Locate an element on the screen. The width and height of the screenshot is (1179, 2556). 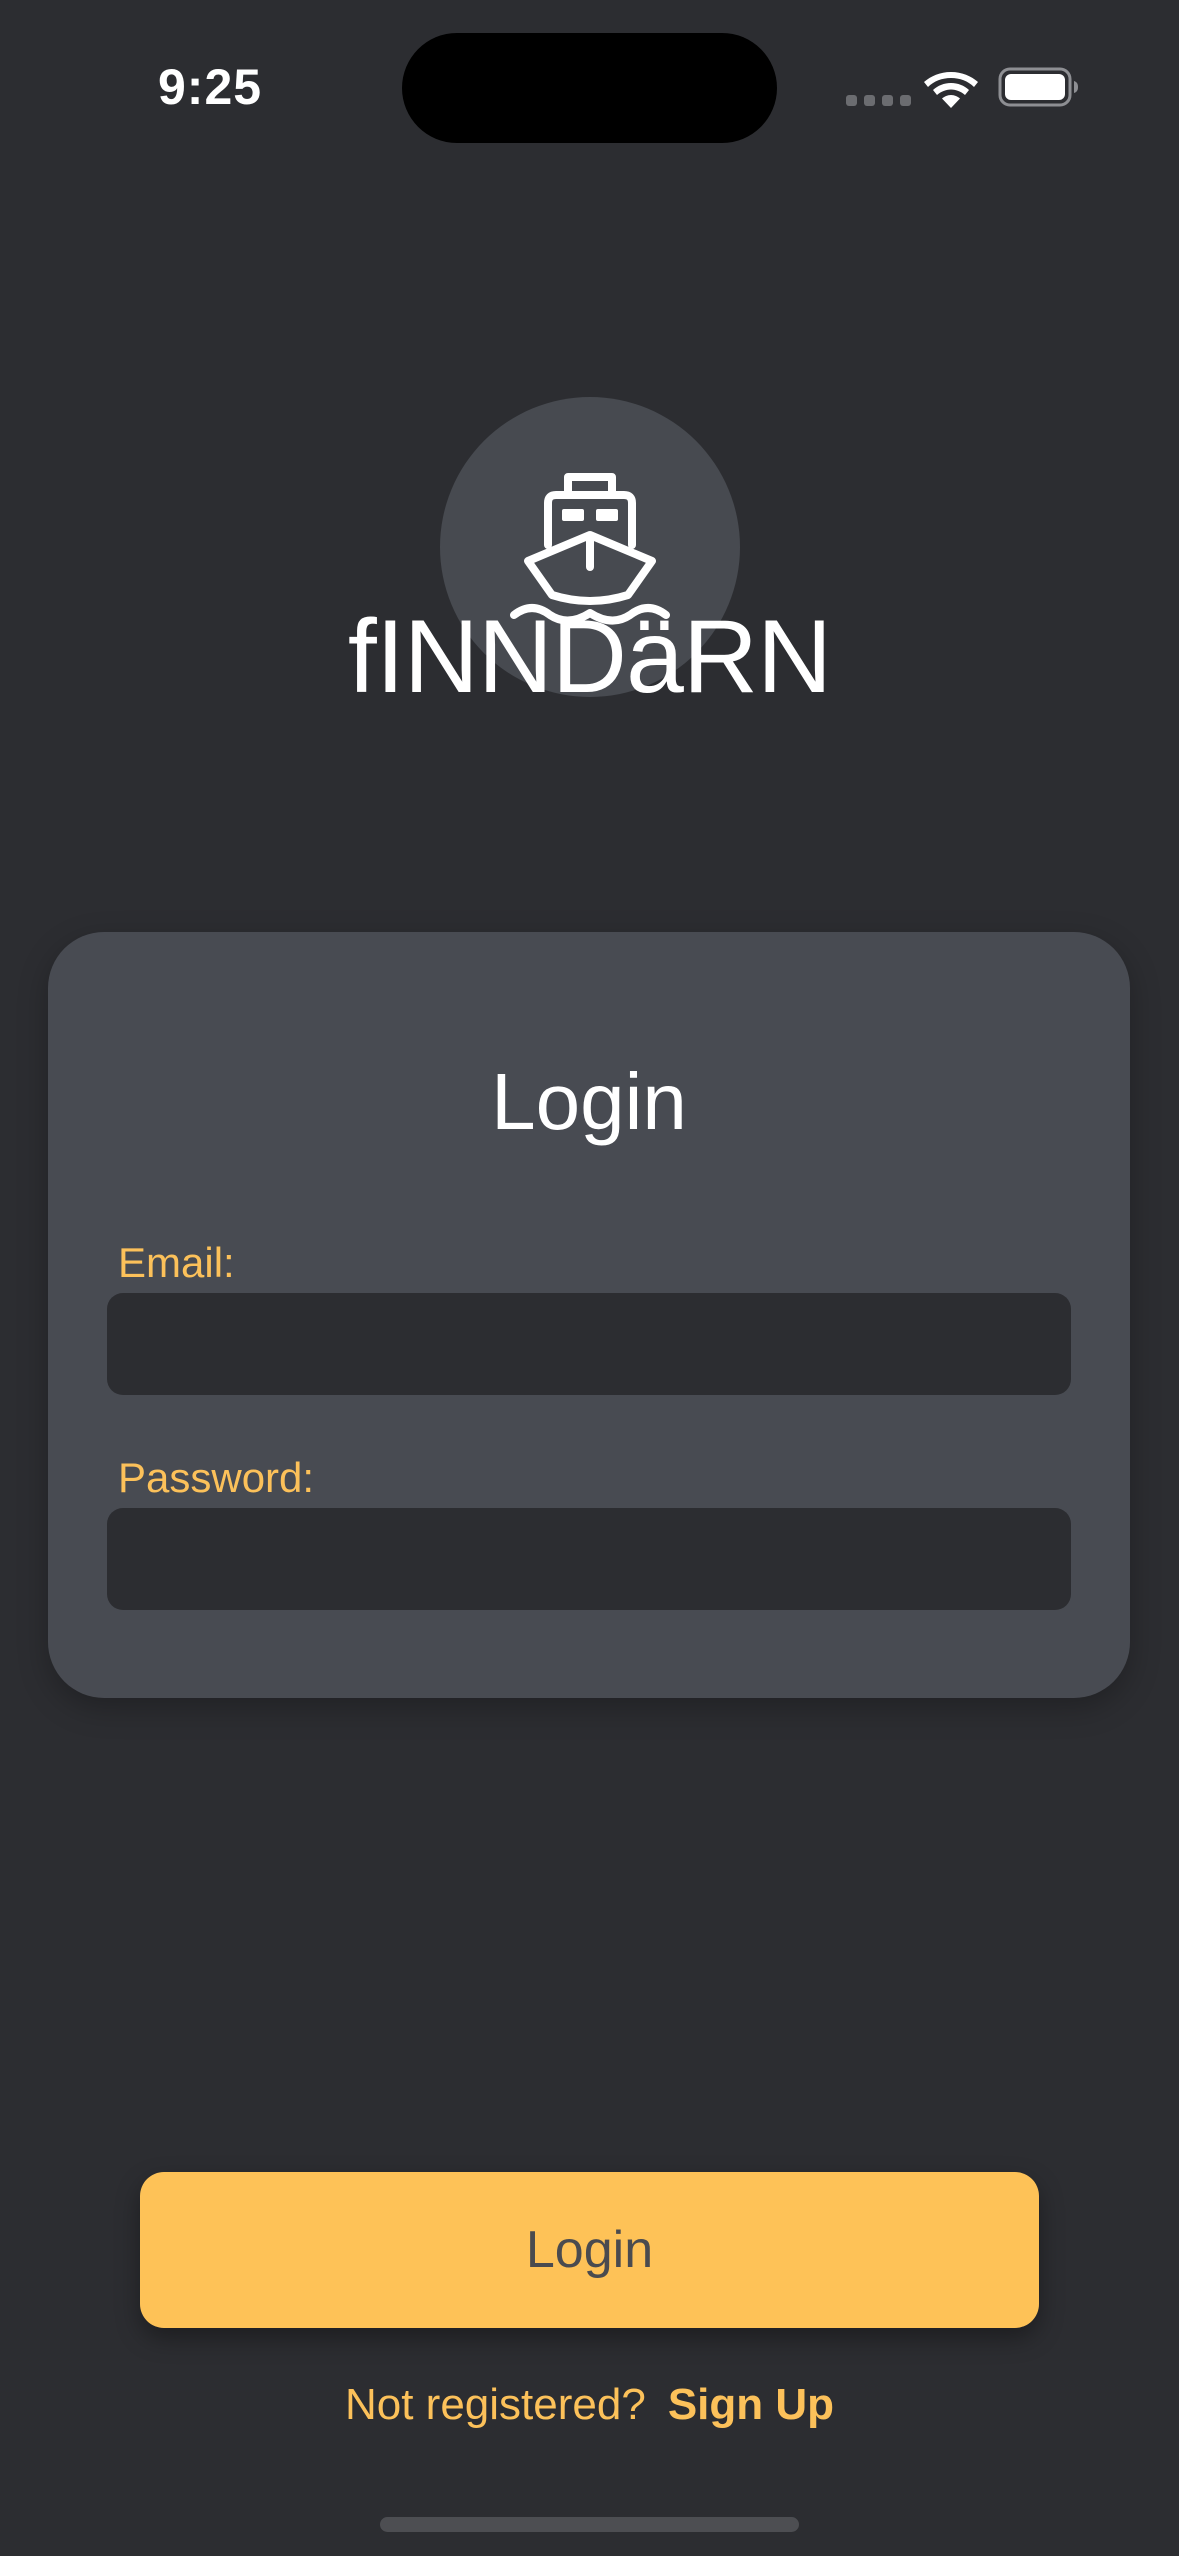
email-field is located at coordinates (589, 1344).